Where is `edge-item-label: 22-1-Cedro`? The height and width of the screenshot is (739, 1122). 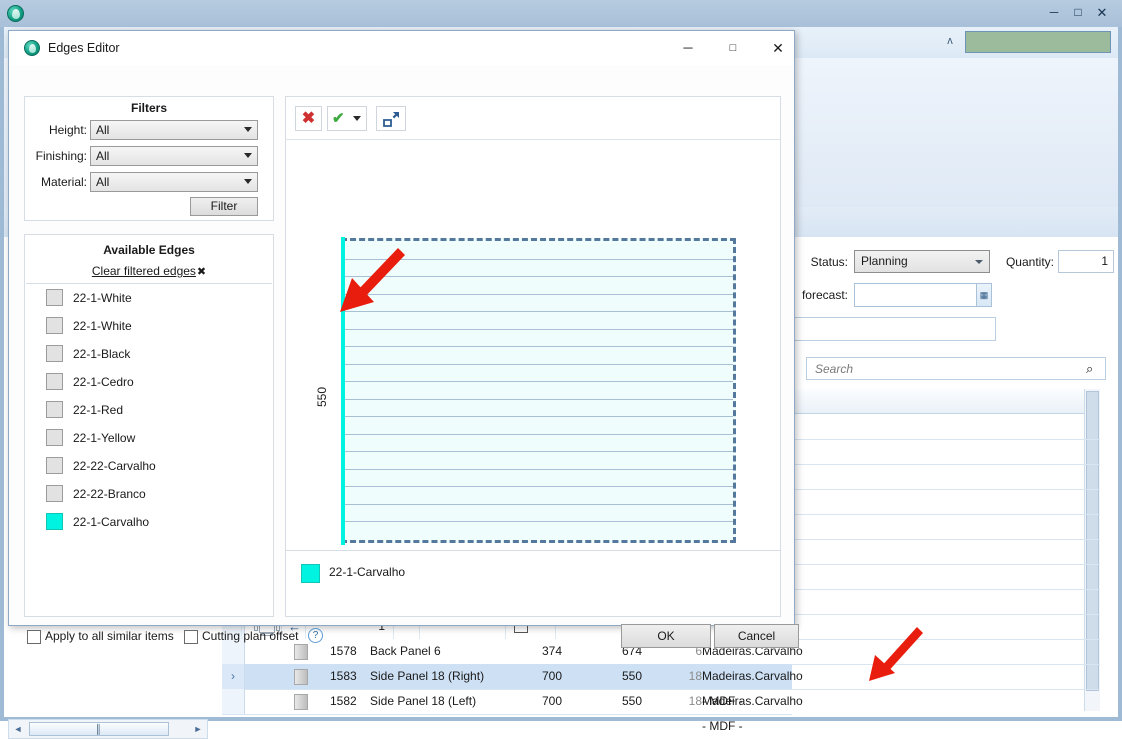 edge-item-label: 22-1-Cedro is located at coordinates (103, 382).